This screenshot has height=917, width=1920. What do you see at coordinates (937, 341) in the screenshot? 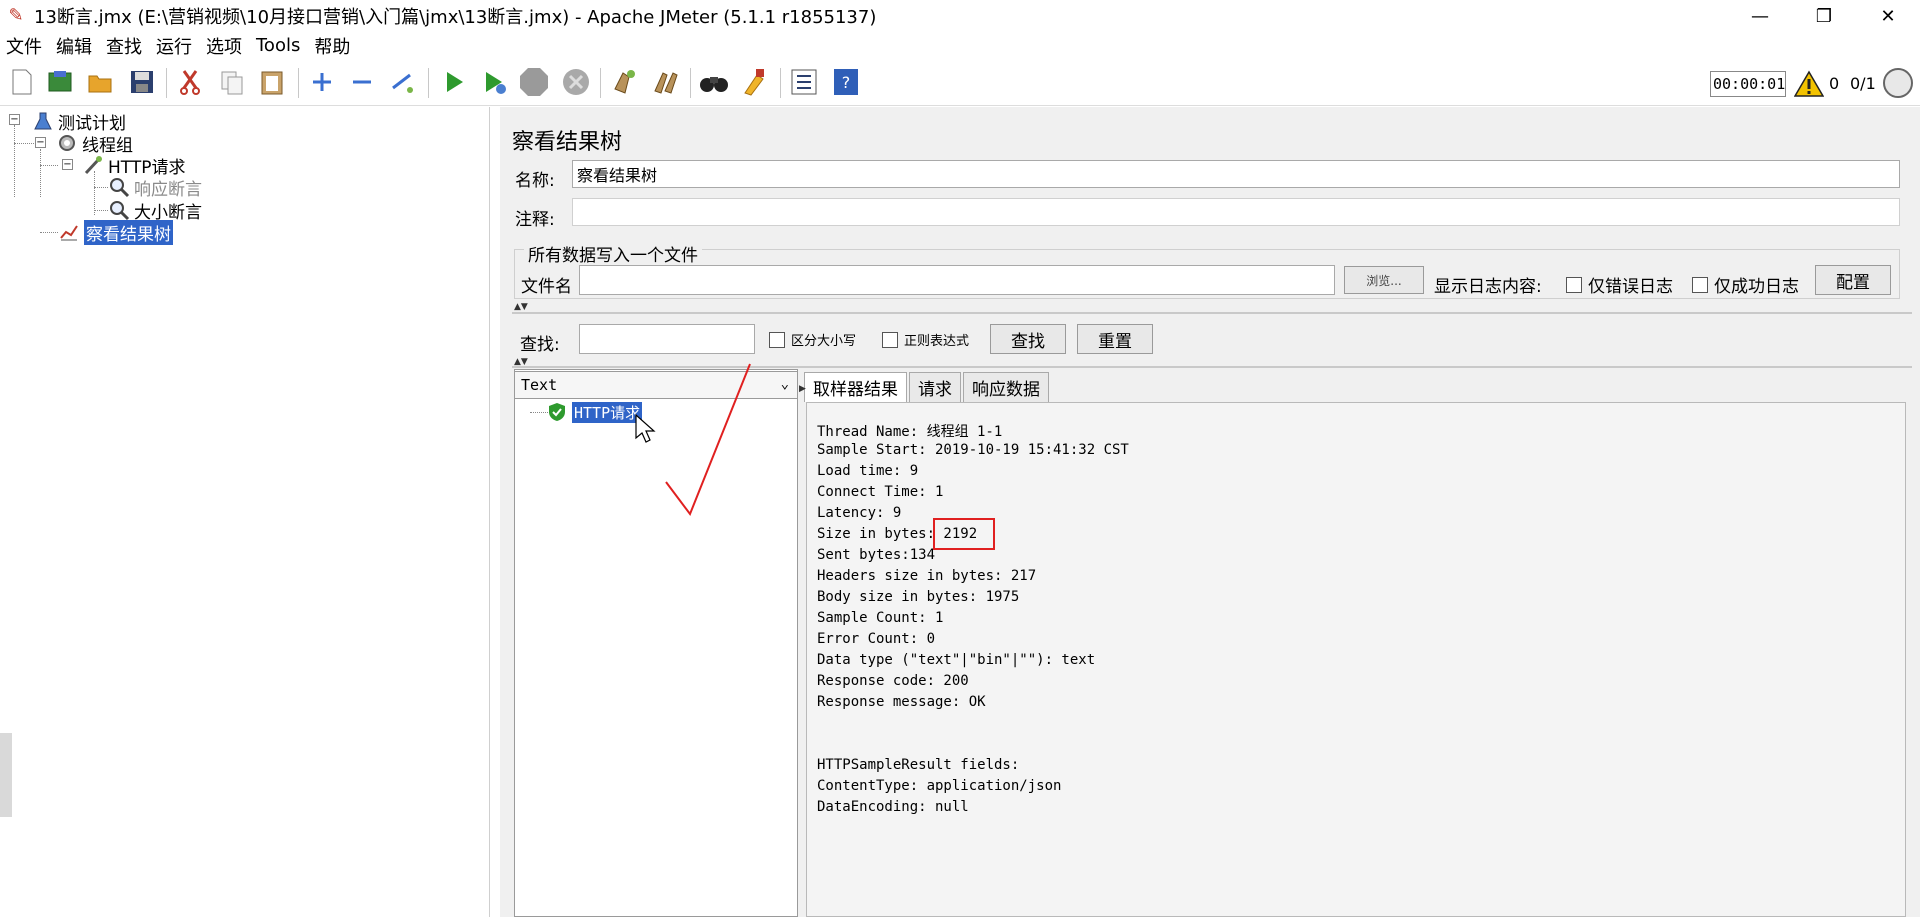
I see `checkbox-label: 正则表达式` at bounding box center [937, 341].